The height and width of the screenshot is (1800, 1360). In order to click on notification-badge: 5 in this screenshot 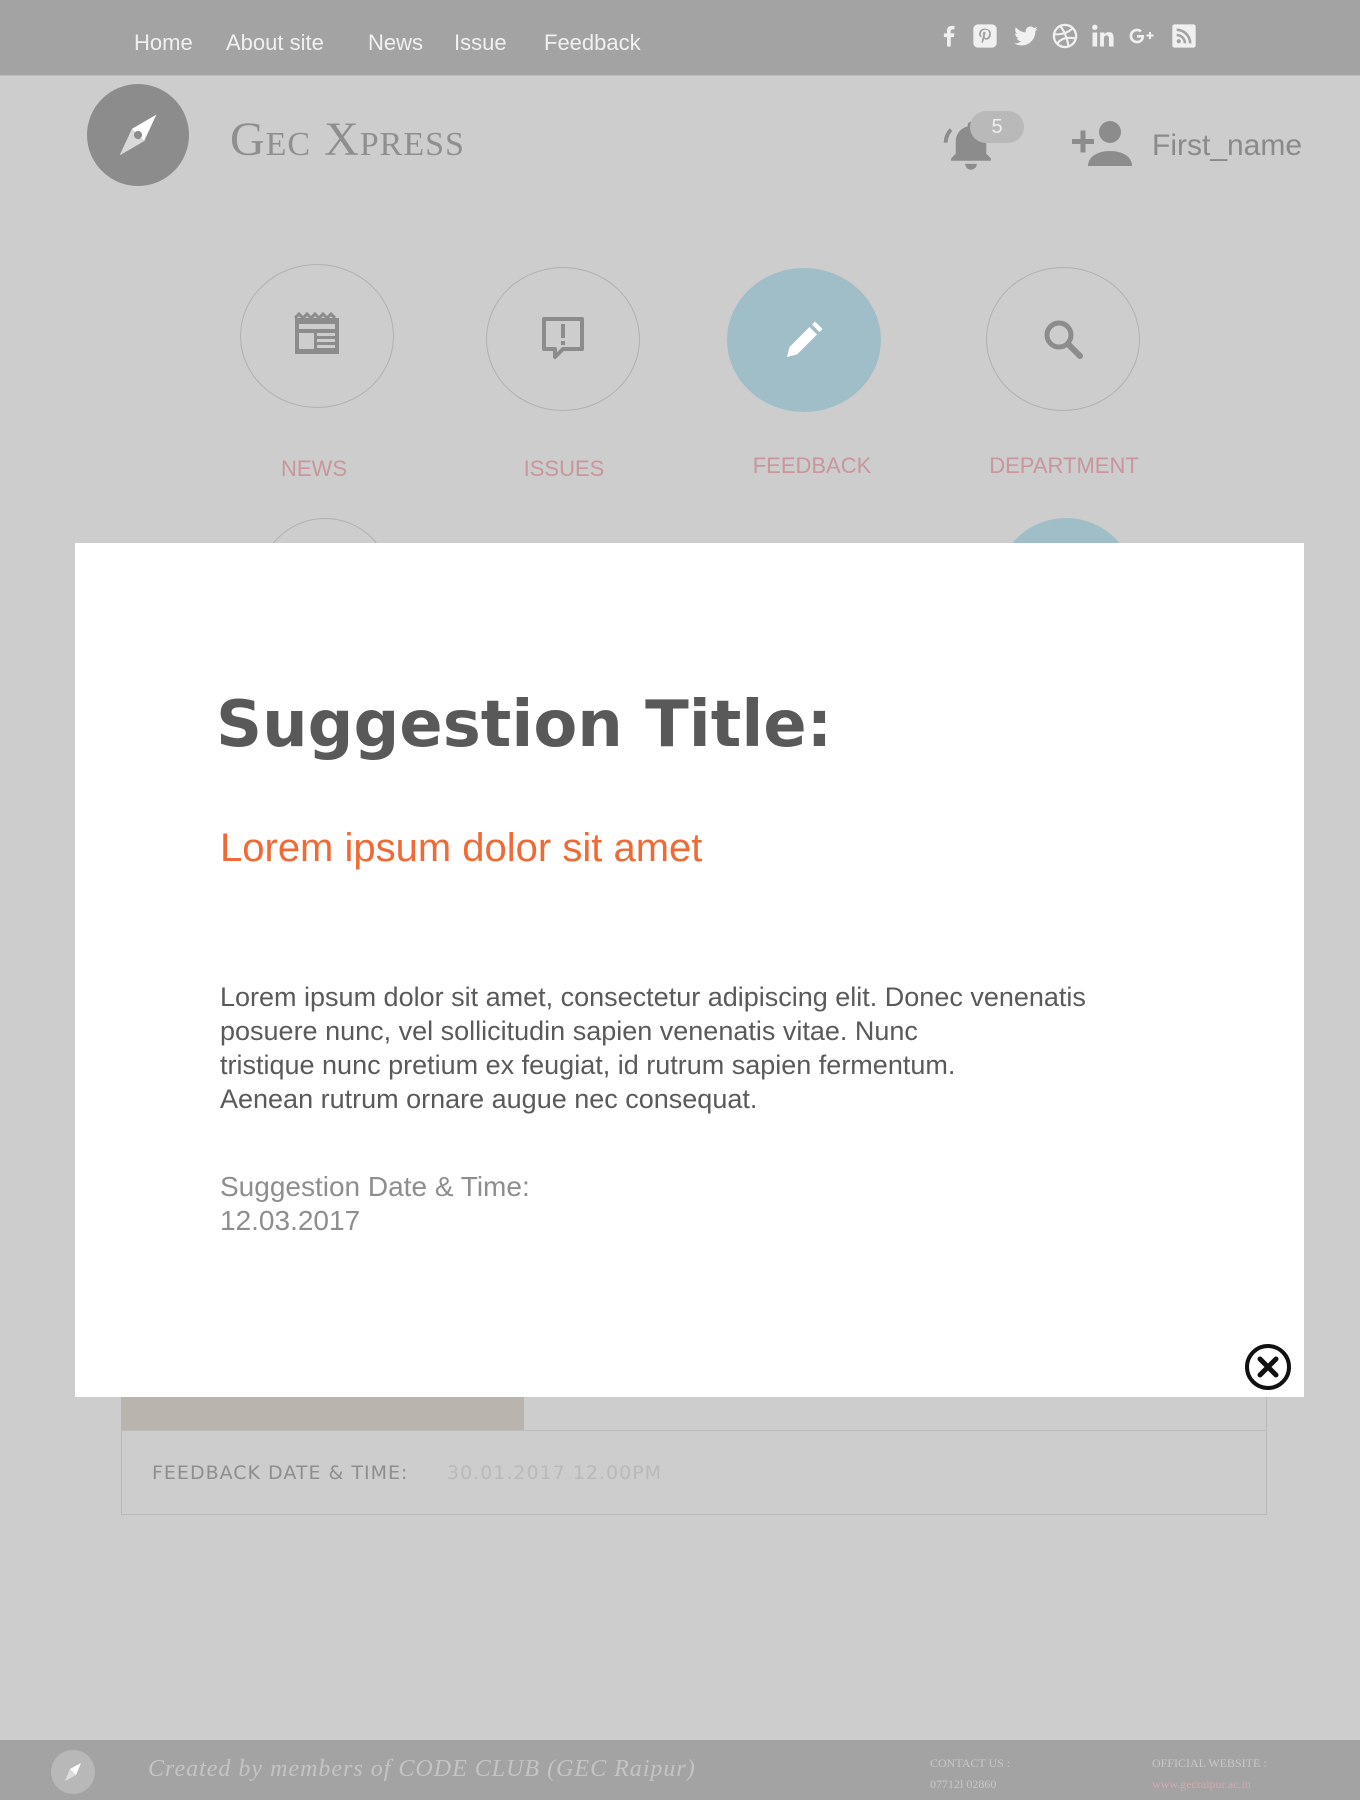, I will do `click(997, 127)`.